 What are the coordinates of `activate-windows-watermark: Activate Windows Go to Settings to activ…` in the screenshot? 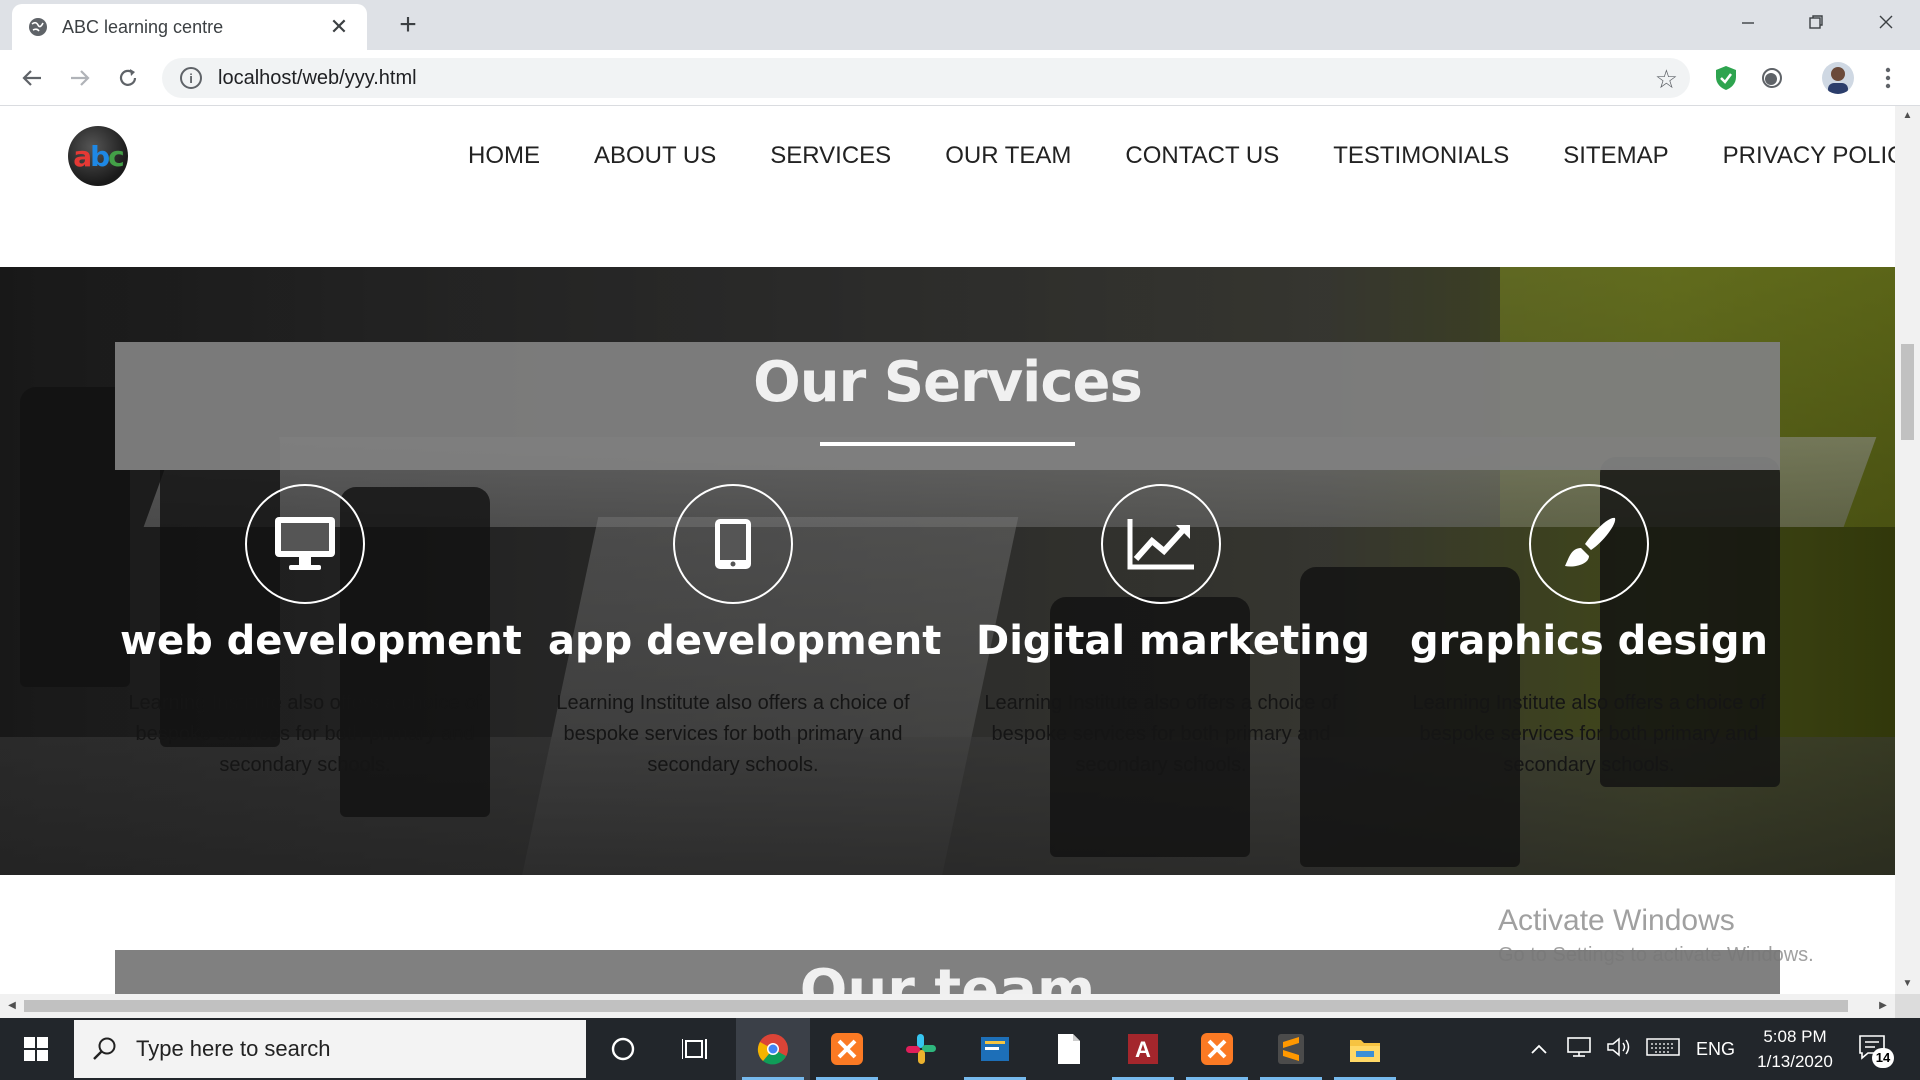 It's located at (1656, 935).